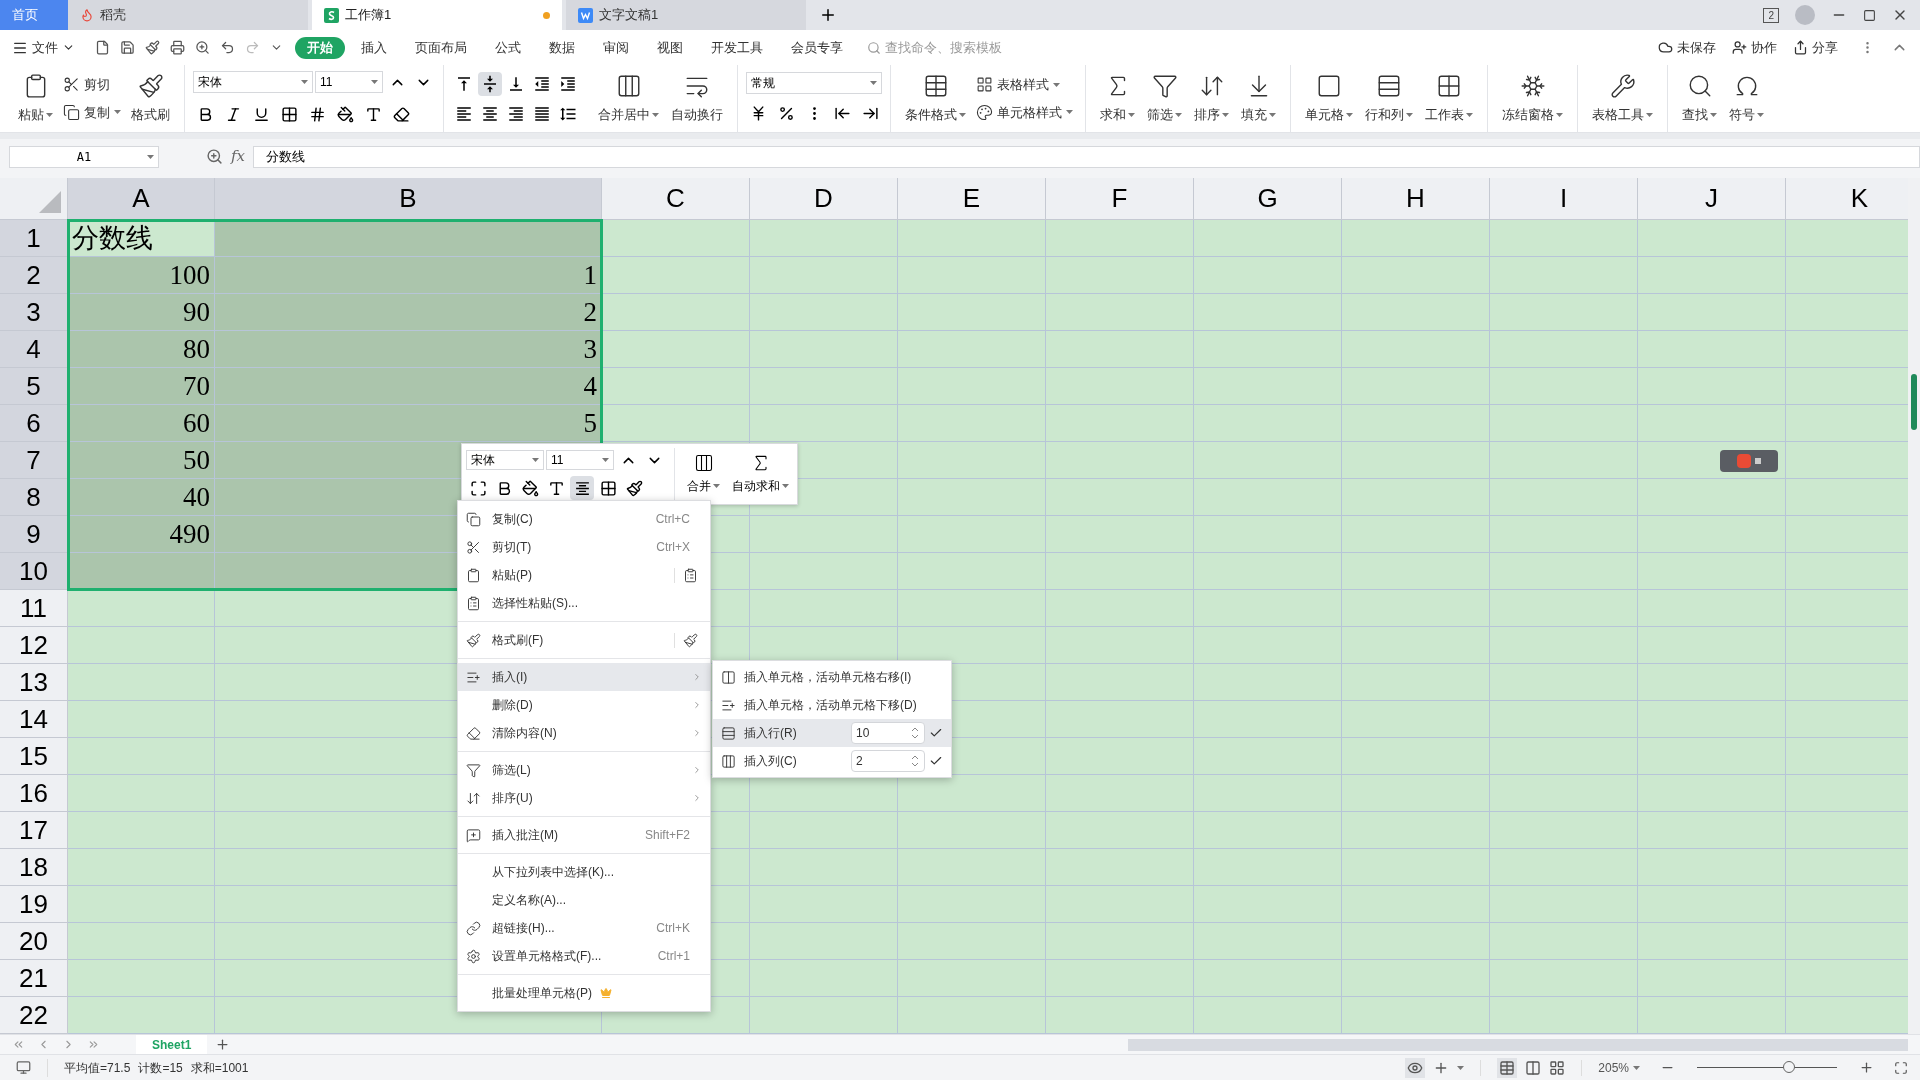  What do you see at coordinates (584, 519) in the screenshot?
I see `menu-item: 复制(C) Ctrl+C` at bounding box center [584, 519].